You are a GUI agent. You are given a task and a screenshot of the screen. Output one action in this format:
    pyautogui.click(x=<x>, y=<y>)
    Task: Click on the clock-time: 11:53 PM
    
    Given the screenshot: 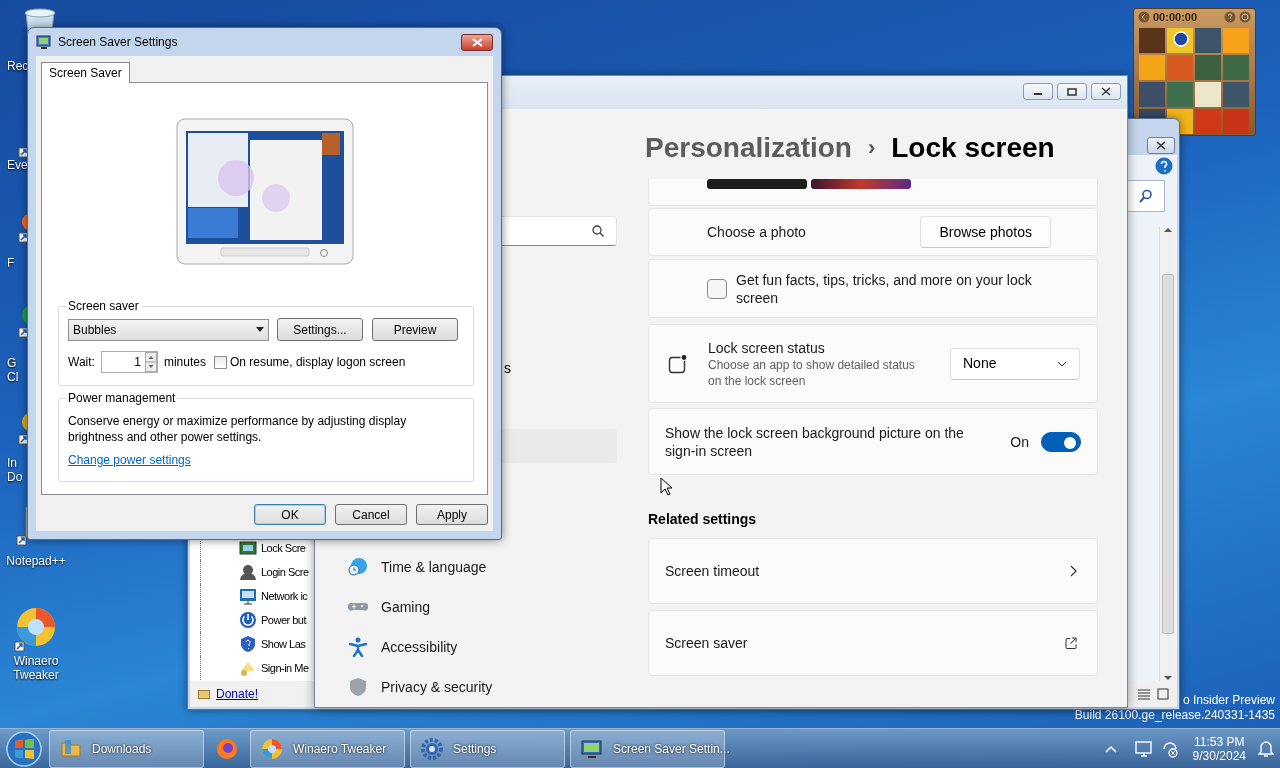 What is the action you would take?
    pyautogui.click(x=1219, y=741)
    